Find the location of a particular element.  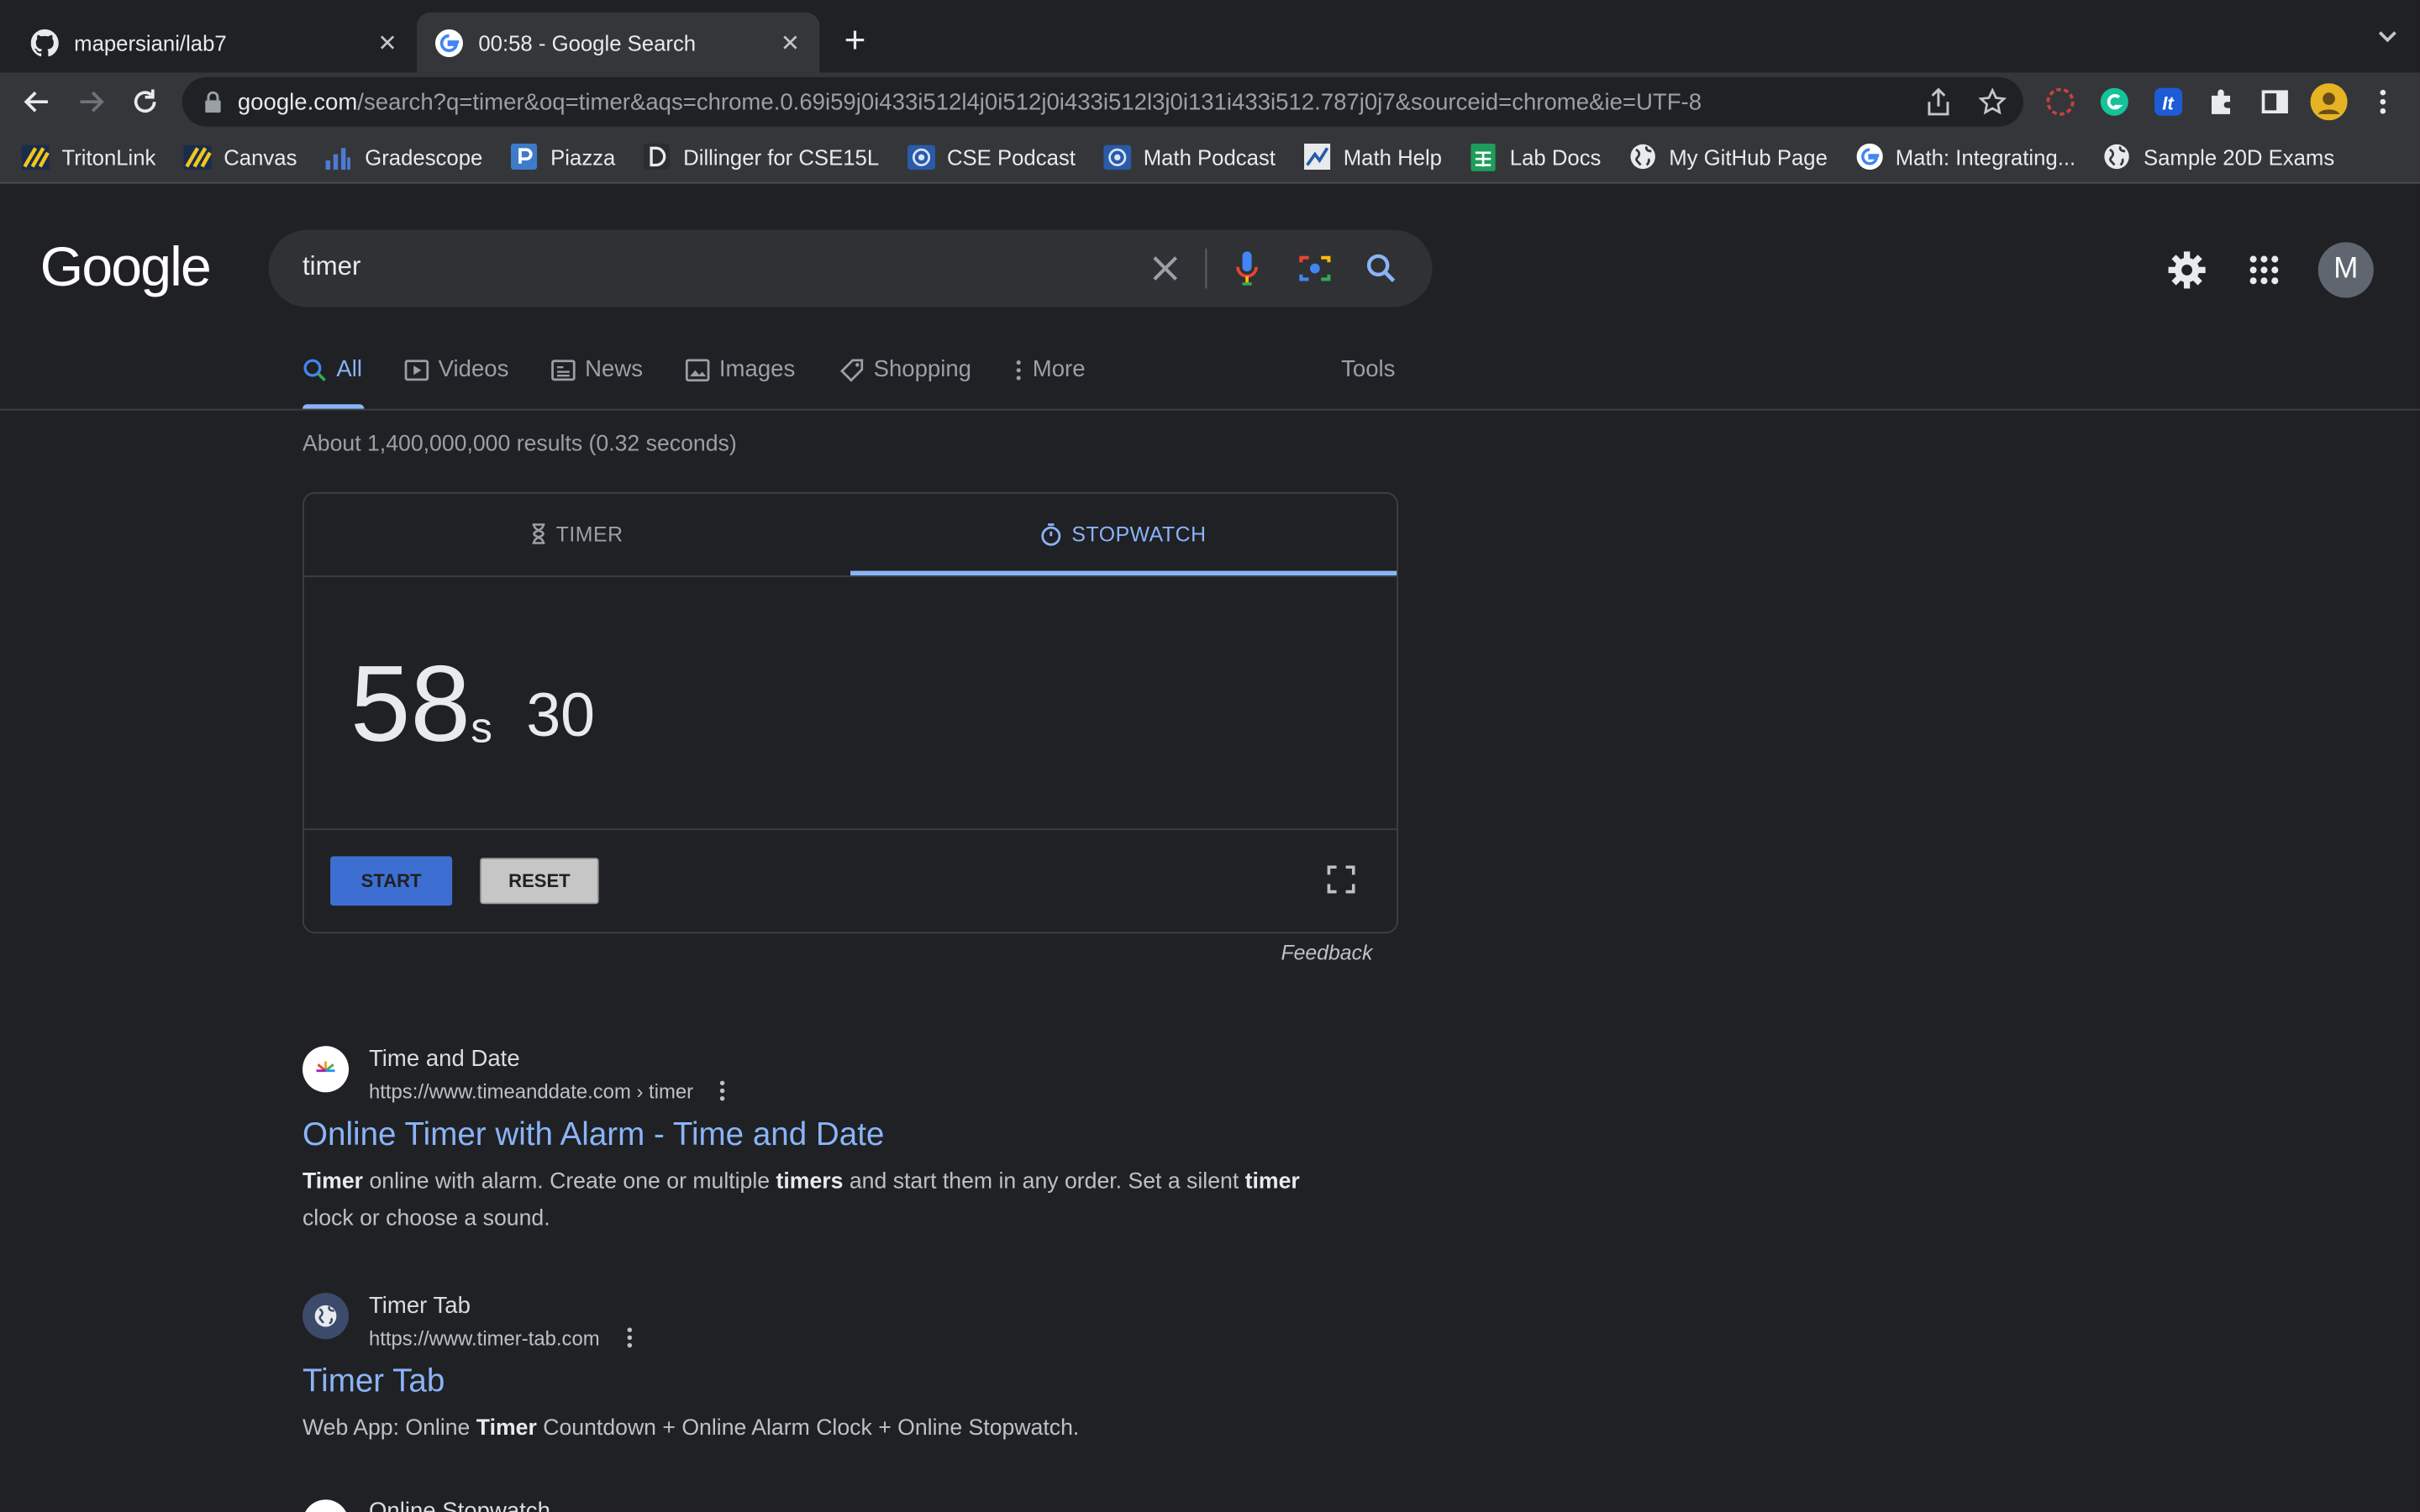

settings-gear-icon is located at coordinates (2187, 270).